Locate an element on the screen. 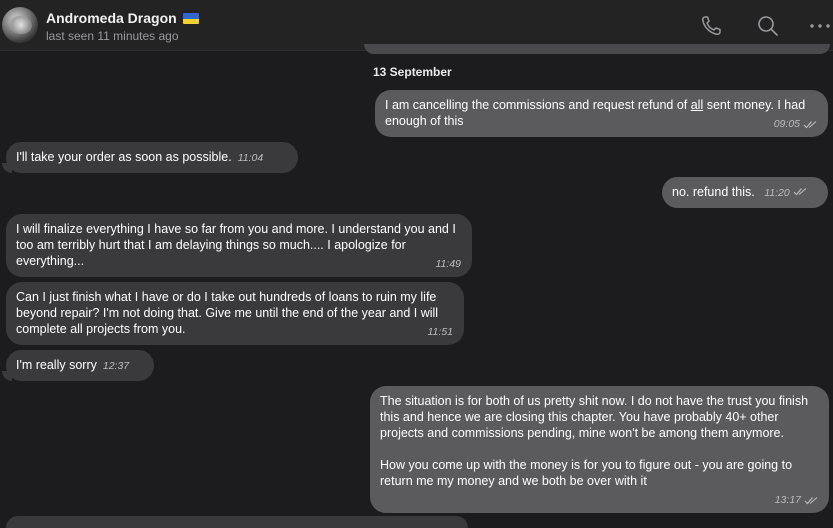  message-meta: 09:05 is located at coordinates (795, 124).